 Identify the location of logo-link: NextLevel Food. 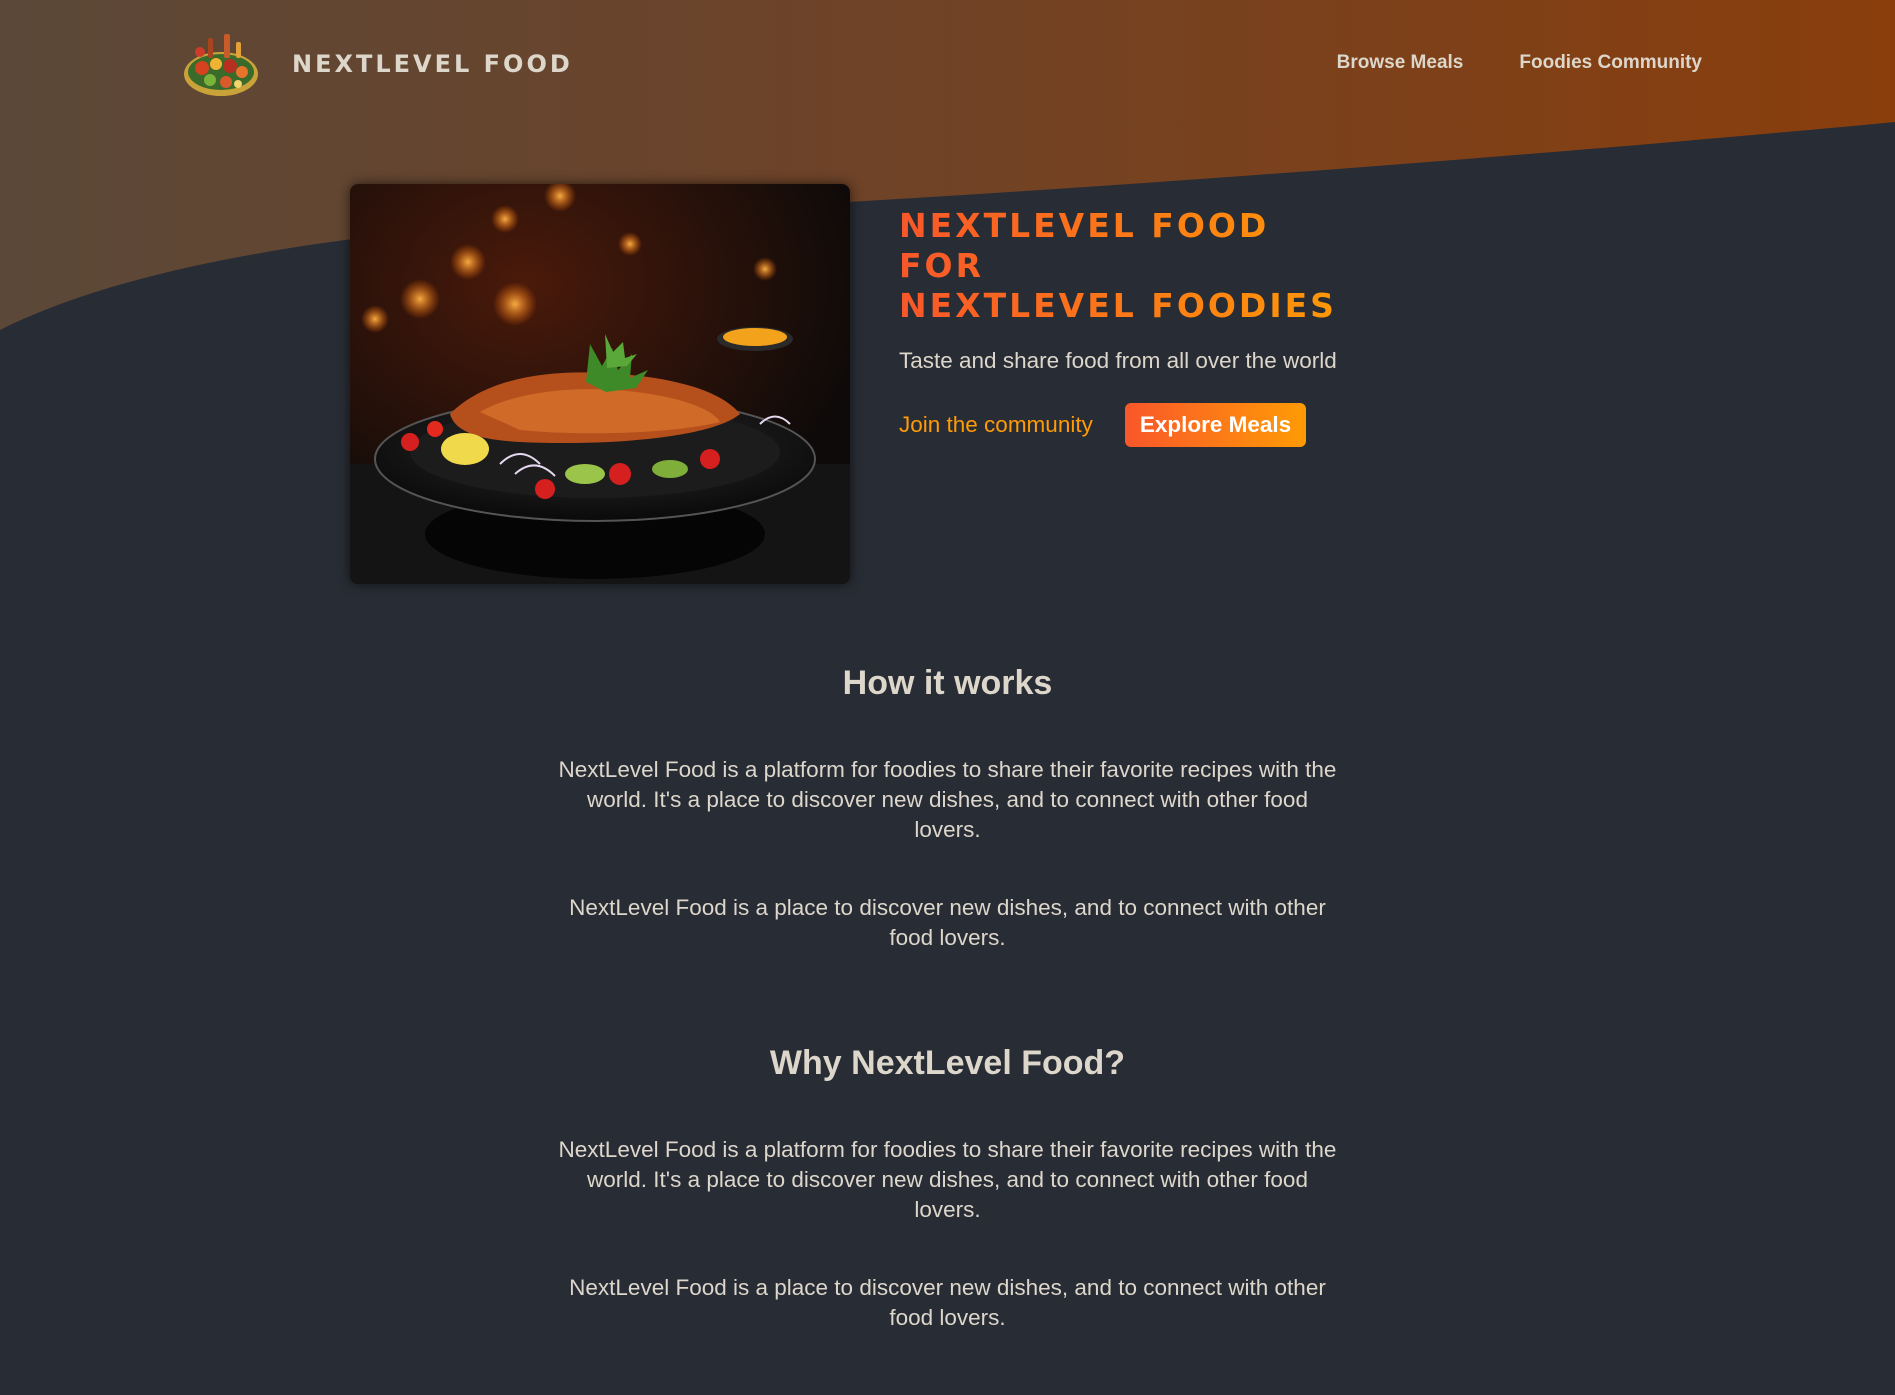
(376, 64).